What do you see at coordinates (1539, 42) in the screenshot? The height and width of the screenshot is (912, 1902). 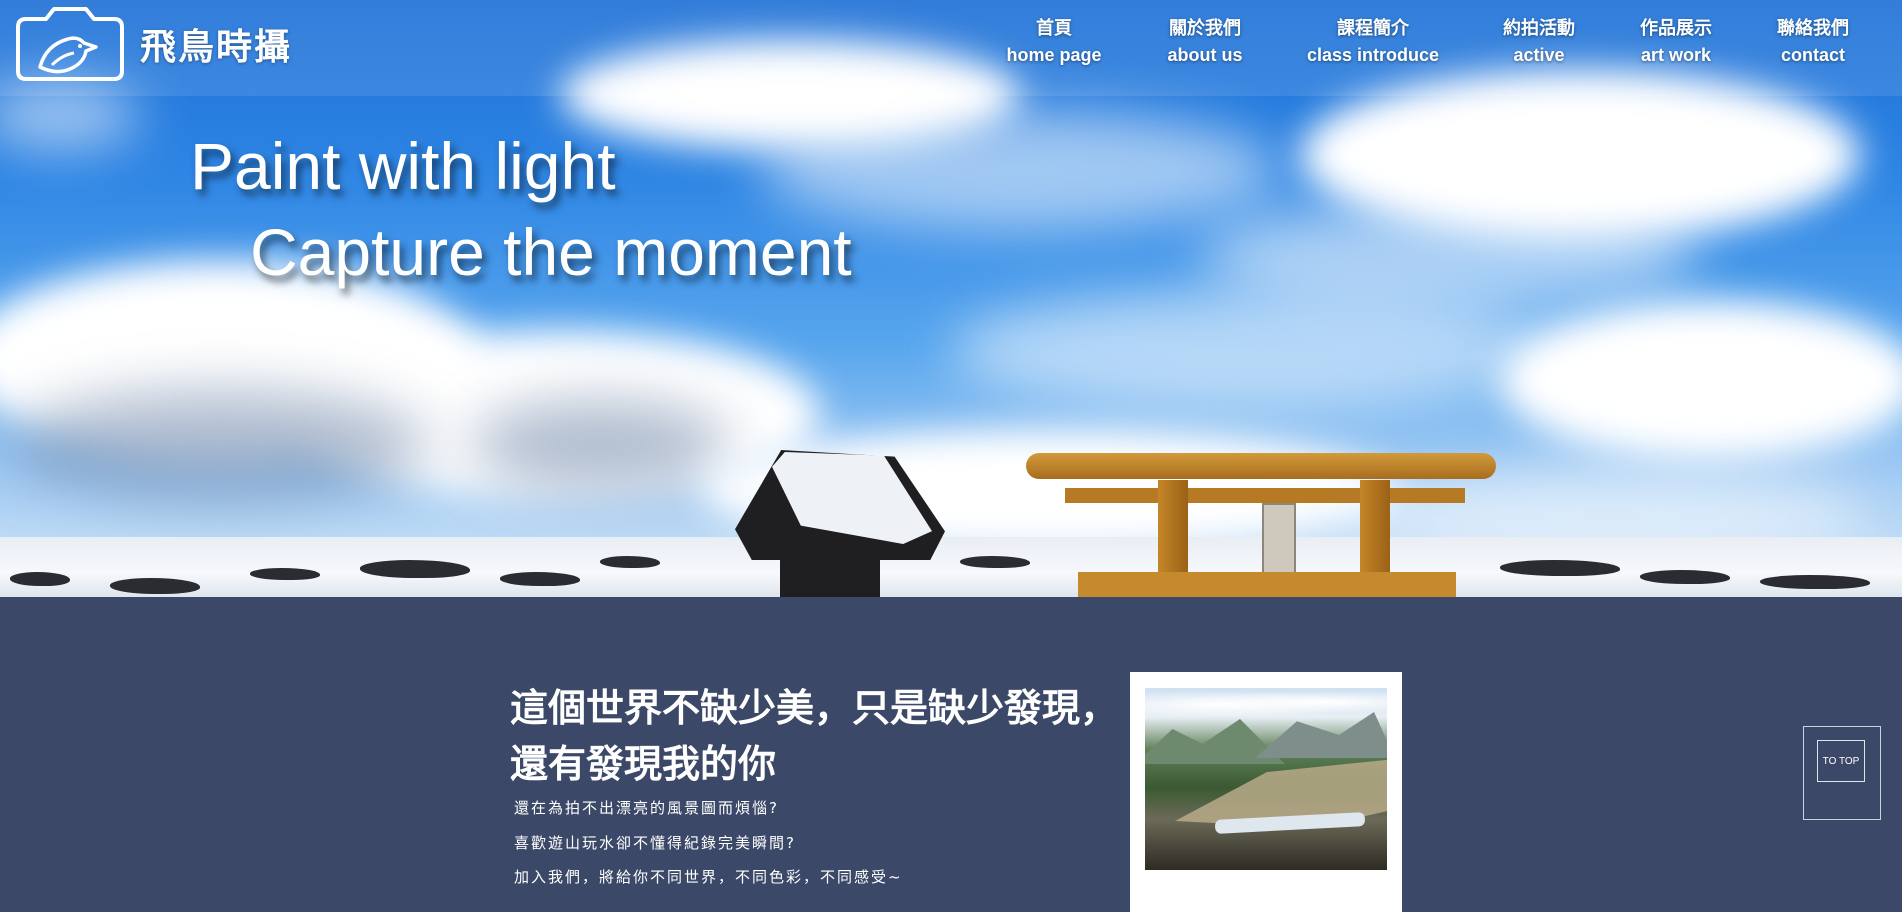 I see `nav-active: 約拍活動 active` at bounding box center [1539, 42].